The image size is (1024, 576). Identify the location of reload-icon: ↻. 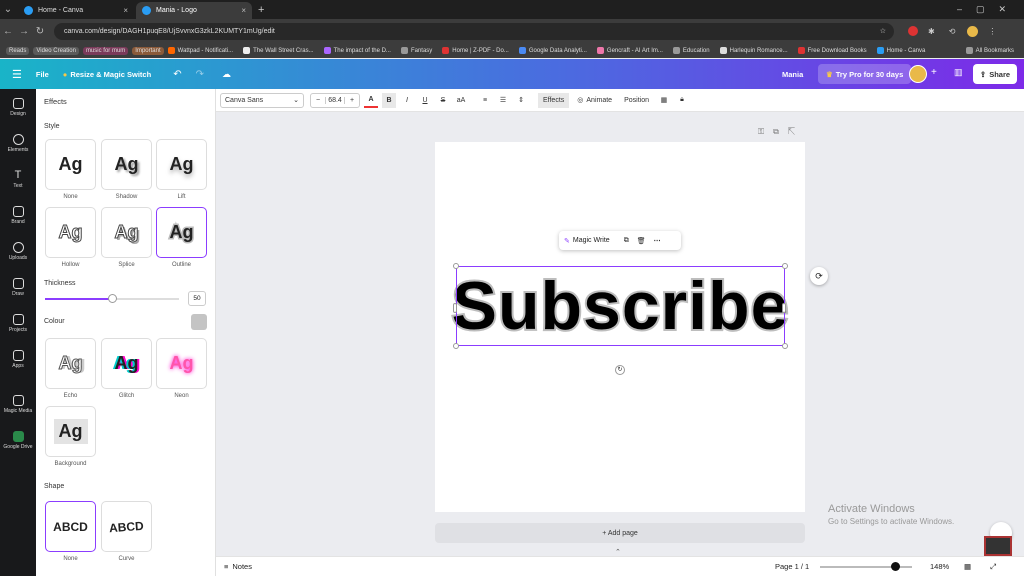
(40, 31).